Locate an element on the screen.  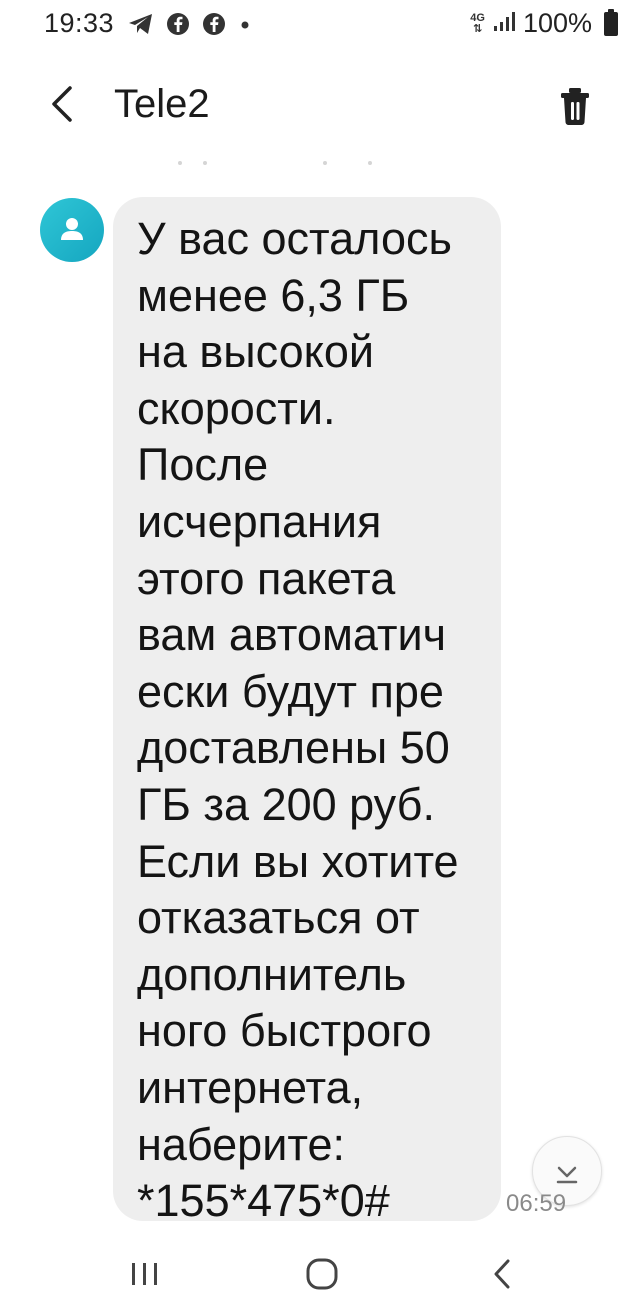
contact-avatar is located at coordinates (72, 230).